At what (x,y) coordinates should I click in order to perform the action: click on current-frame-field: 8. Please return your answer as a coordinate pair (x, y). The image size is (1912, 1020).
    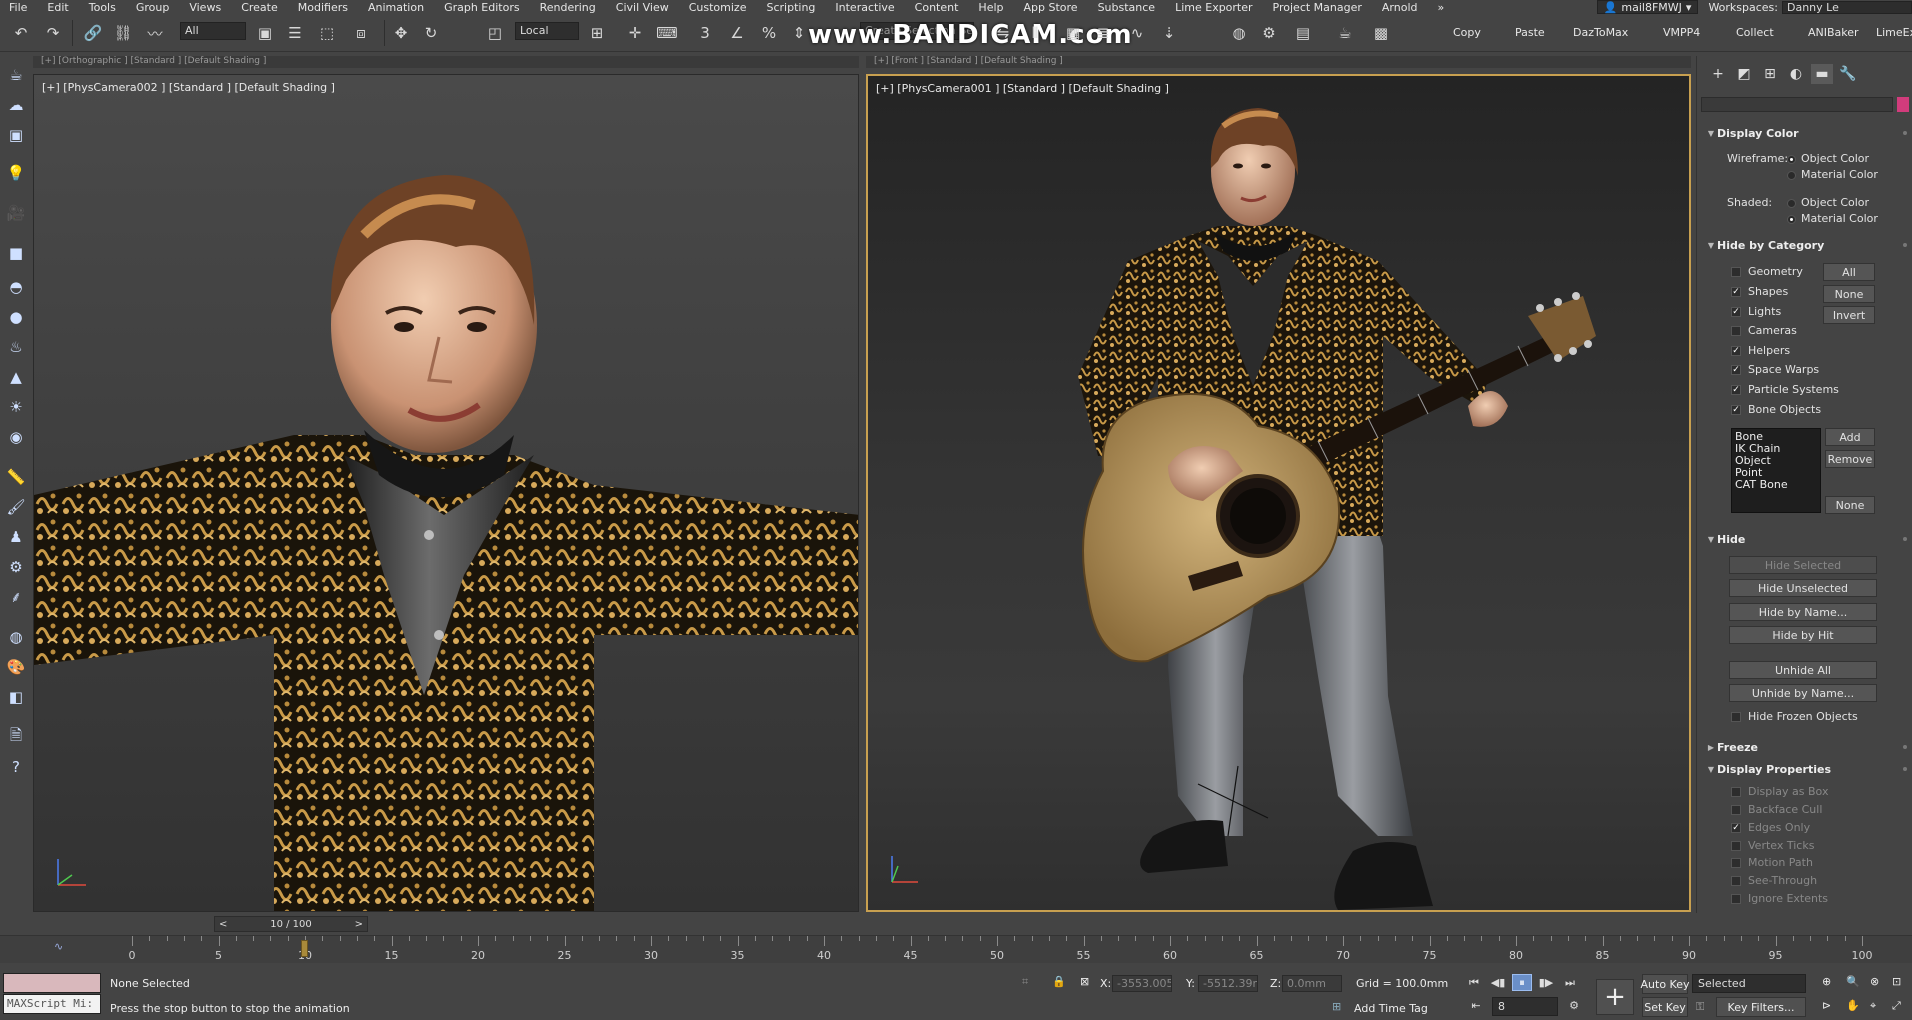
    Looking at the image, I should click on (1525, 1006).